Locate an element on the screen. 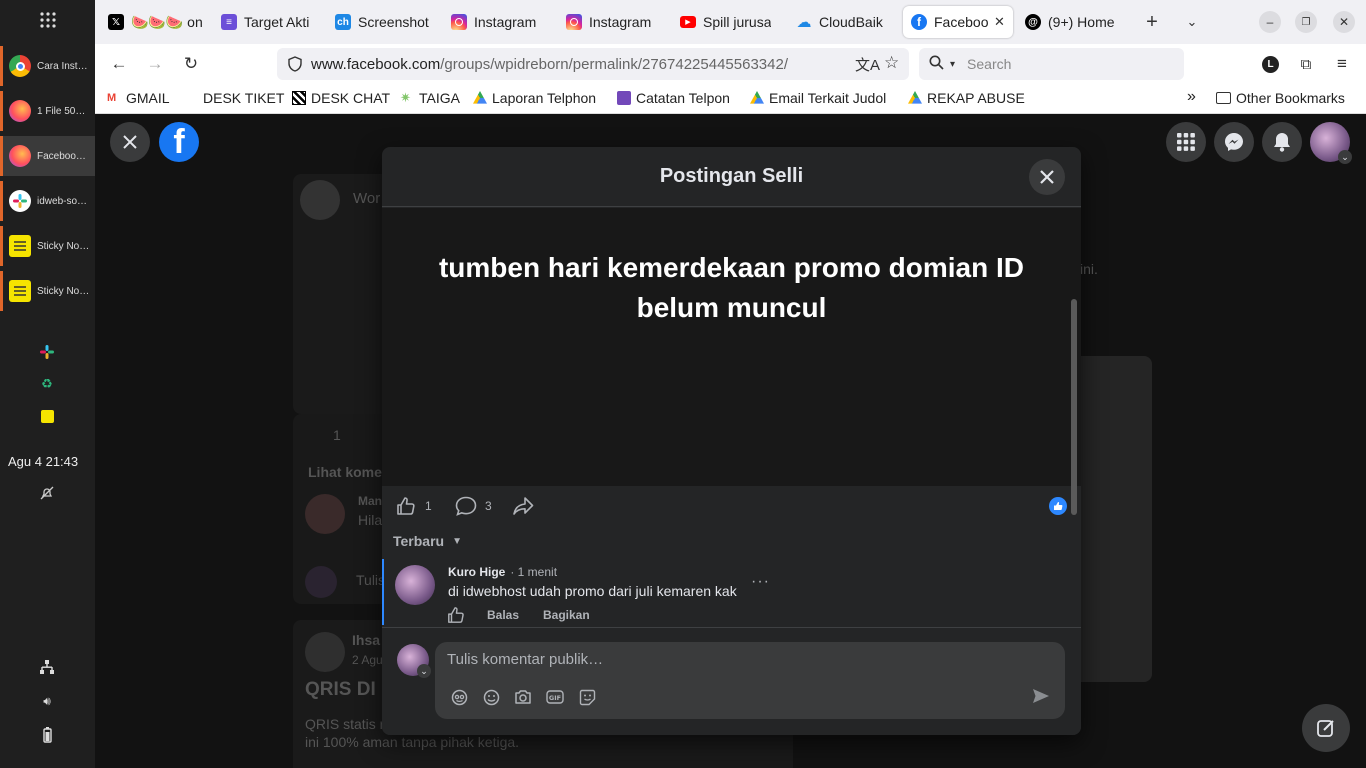 This screenshot has width=1366, height=768. comment-header: Kuro Hige · 1 menit is located at coordinates (502, 572).